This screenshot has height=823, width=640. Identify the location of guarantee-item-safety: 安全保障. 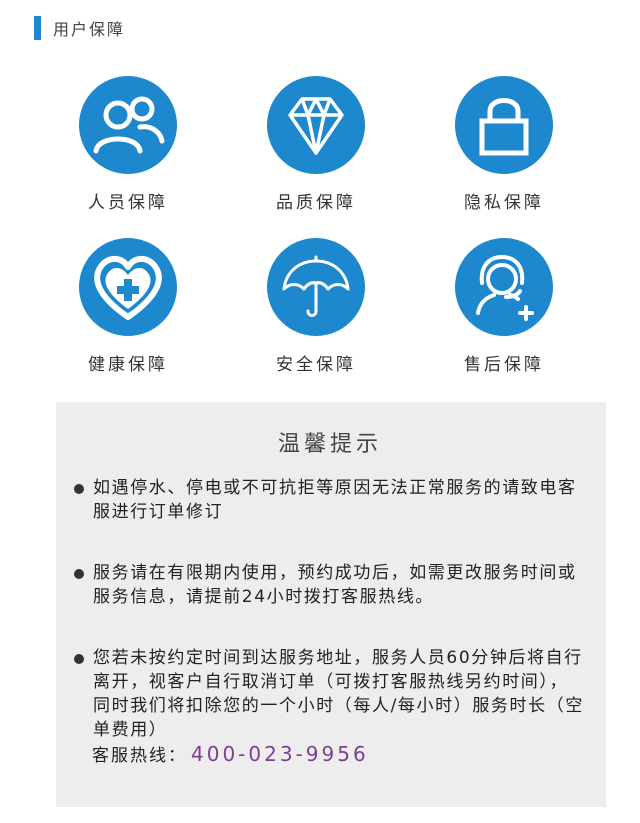
(316, 306).